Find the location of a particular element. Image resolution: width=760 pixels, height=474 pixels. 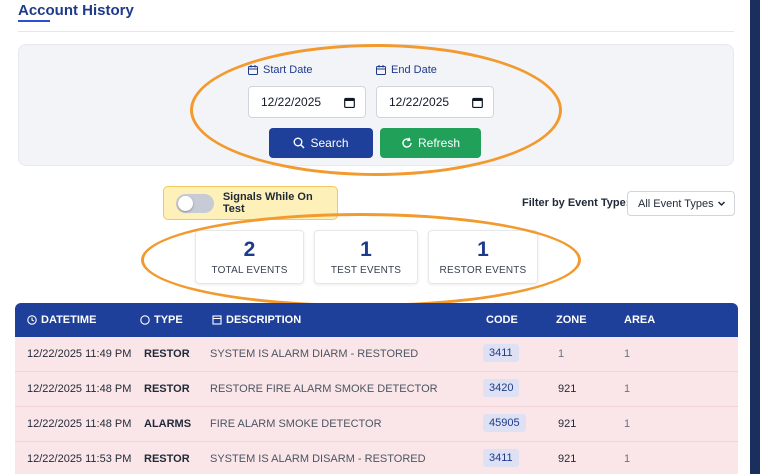

refresh-button: Refresh is located at coordinates (430, 143).